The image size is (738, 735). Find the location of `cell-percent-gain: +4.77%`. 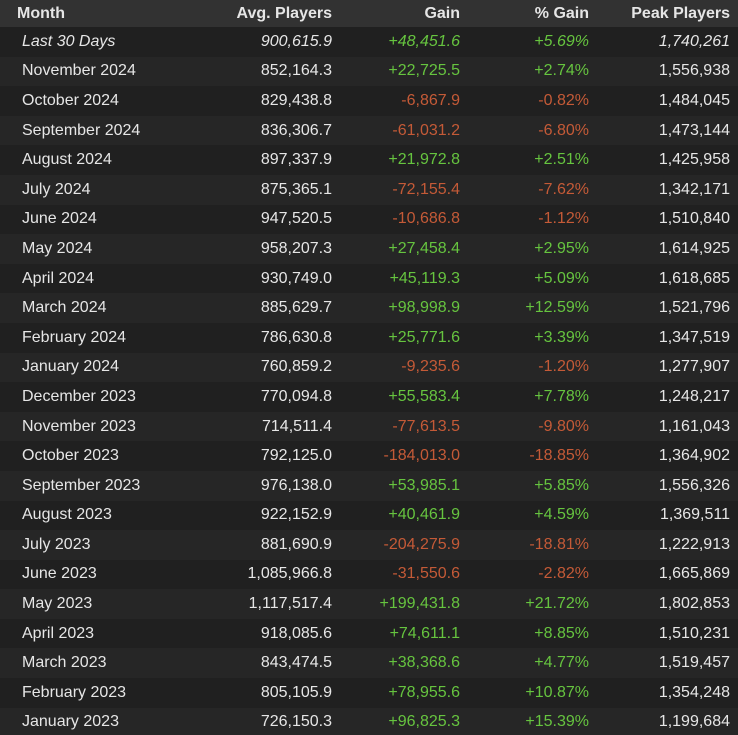

cell-percent-gain: +4.77% is located at coordinates (532, 663).